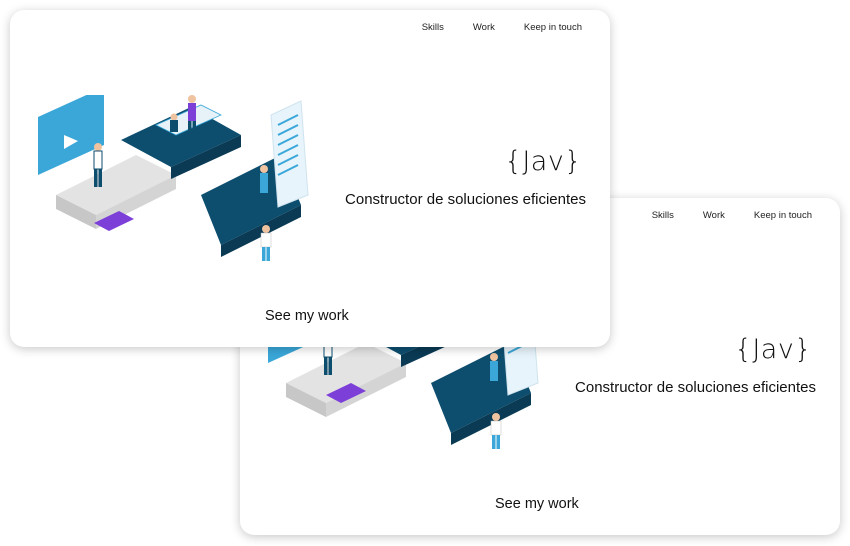  What do you see at coordinates (173, 178) in the screenshot?
I see `puzzle-teamwork-illustration` at bounding box center [173, 178].